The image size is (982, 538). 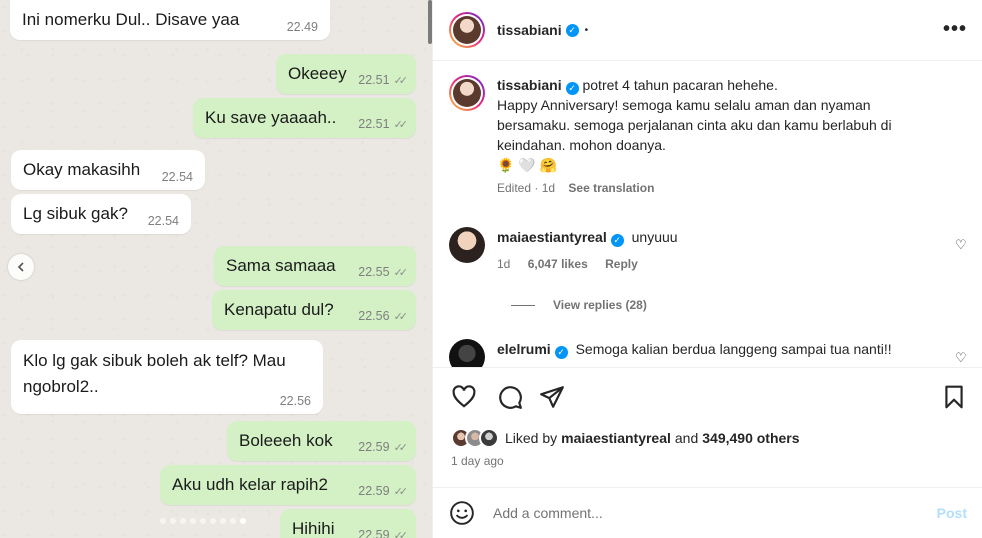 What do you see at coordinates (504, 264) in the screenshot?
I see `comment-age: 1d` at bounding box center [504, 264].